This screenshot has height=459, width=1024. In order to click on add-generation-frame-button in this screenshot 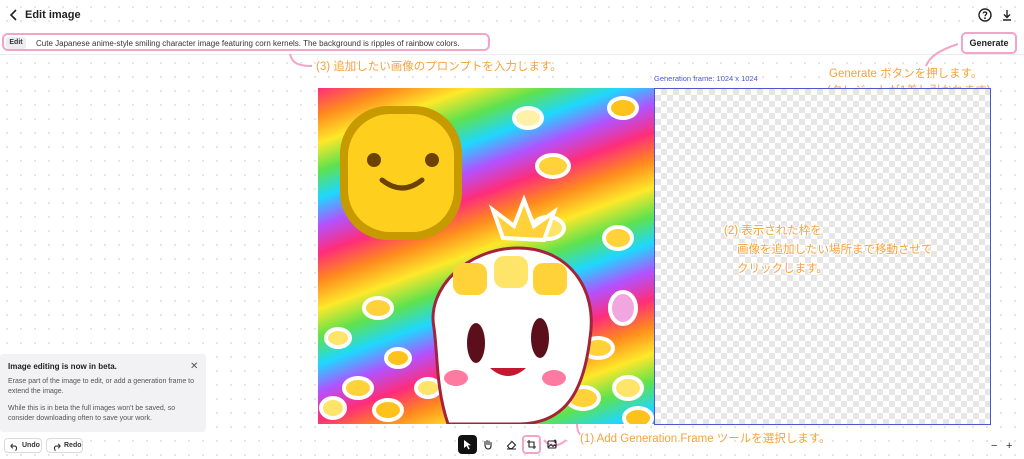, I will do `click(531, 444)`.